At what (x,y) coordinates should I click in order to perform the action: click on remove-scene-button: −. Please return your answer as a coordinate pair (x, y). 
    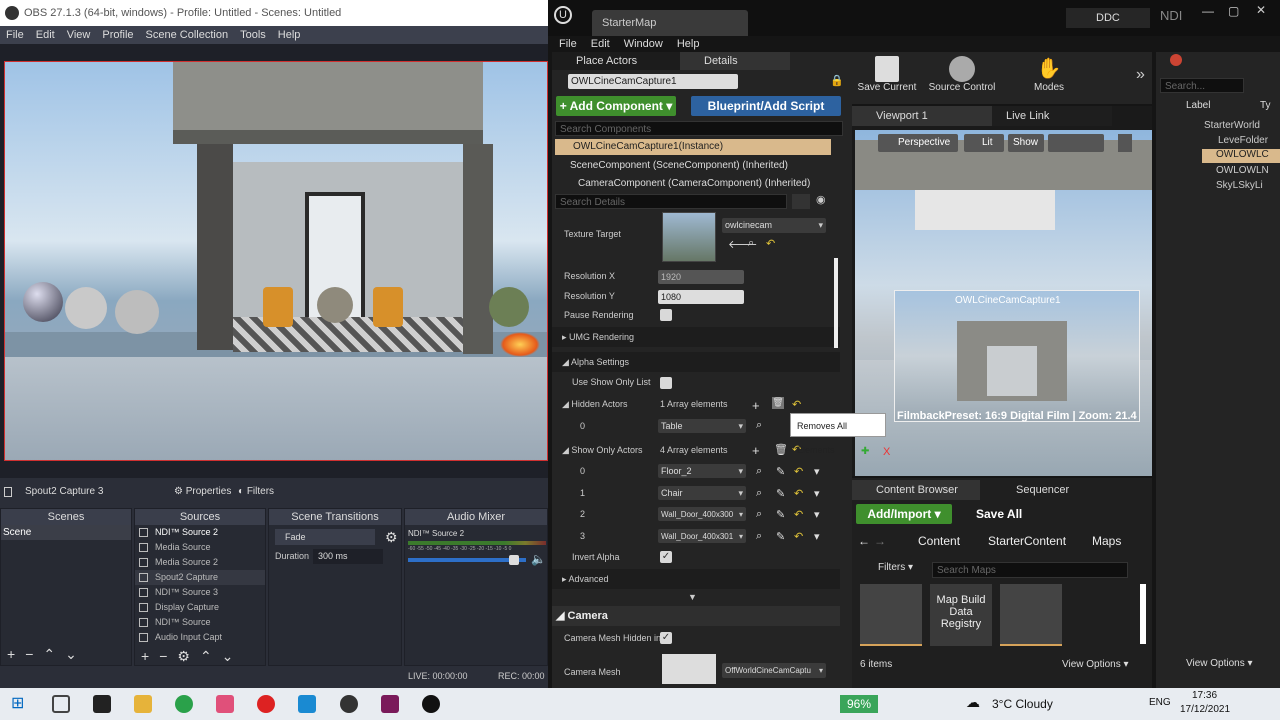
    Looking at the image, I should click on (29, 654).